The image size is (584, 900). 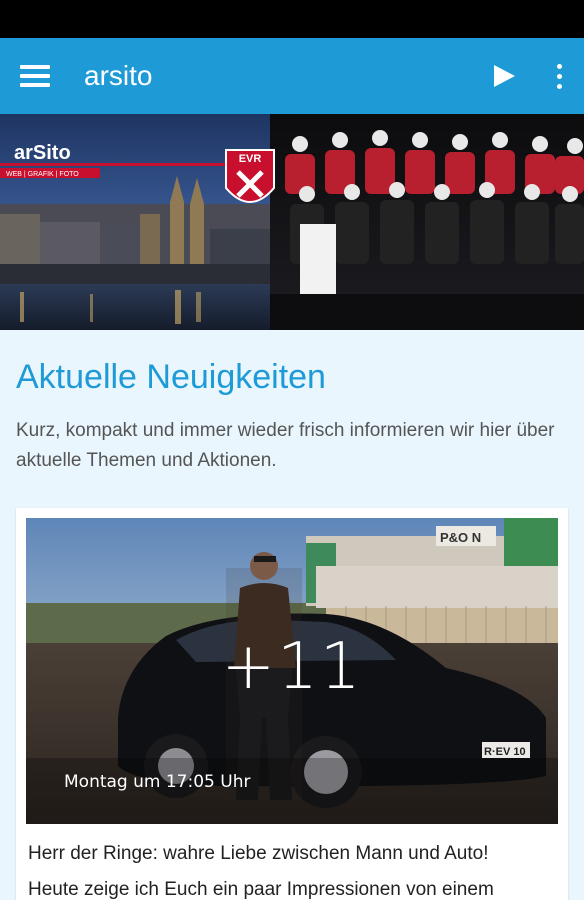 I want to click on post-date: Montag um 17:05 Uhr, so click(x=157, y=782).